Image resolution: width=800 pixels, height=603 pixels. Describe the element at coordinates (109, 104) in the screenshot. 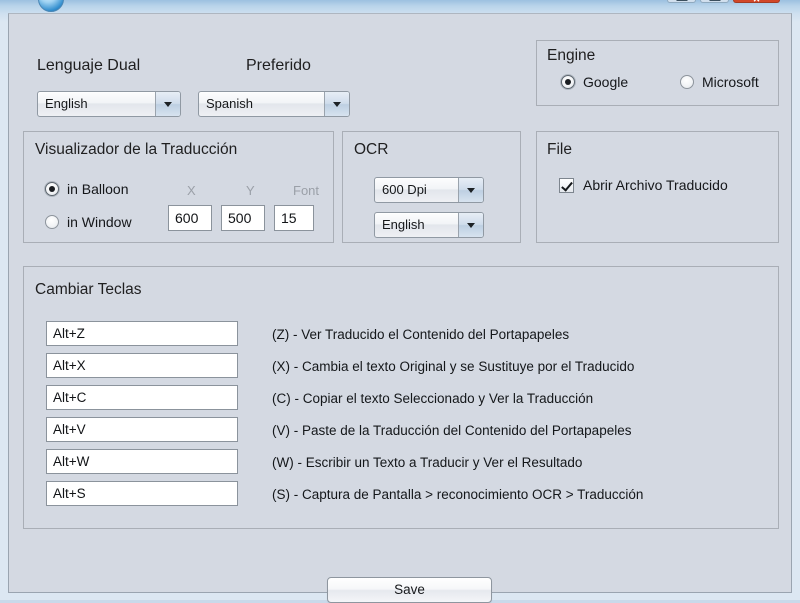

I see `dual-language-select: English` at that location.